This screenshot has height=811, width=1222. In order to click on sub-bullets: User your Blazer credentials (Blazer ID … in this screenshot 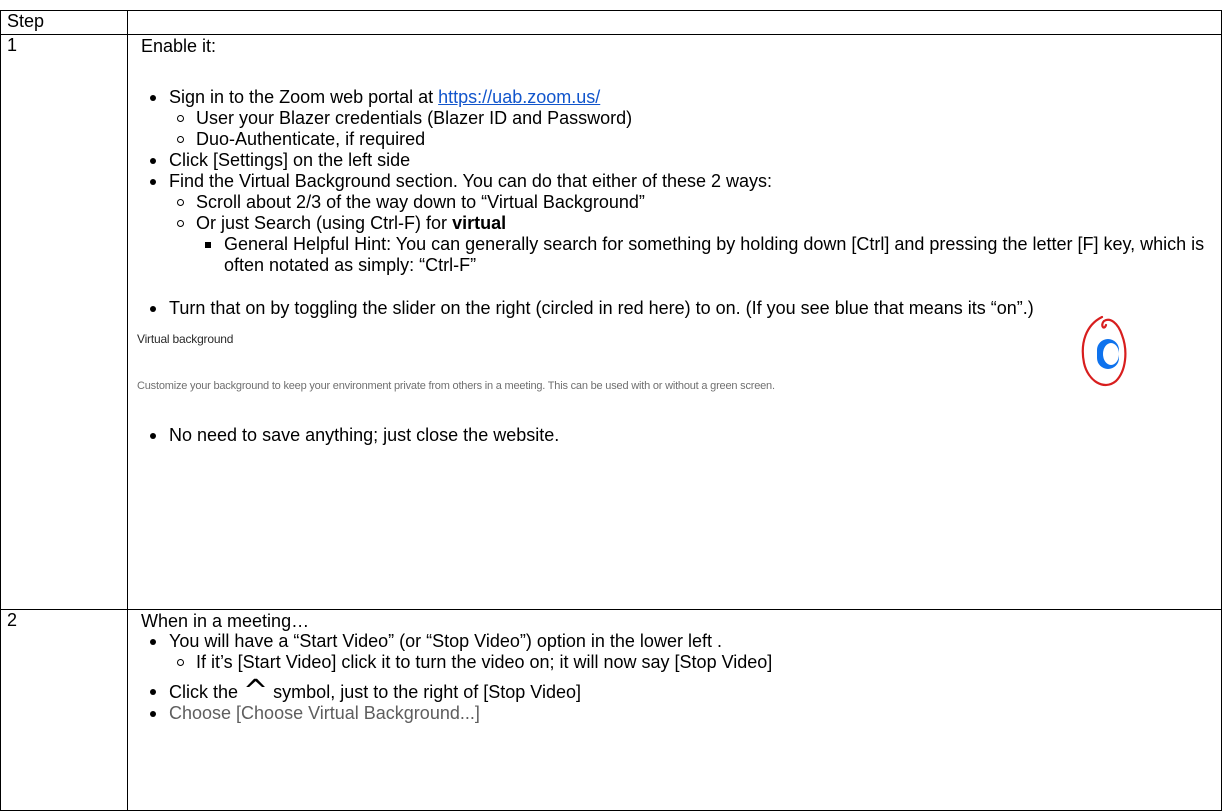, I will do `click(695, 129)`.